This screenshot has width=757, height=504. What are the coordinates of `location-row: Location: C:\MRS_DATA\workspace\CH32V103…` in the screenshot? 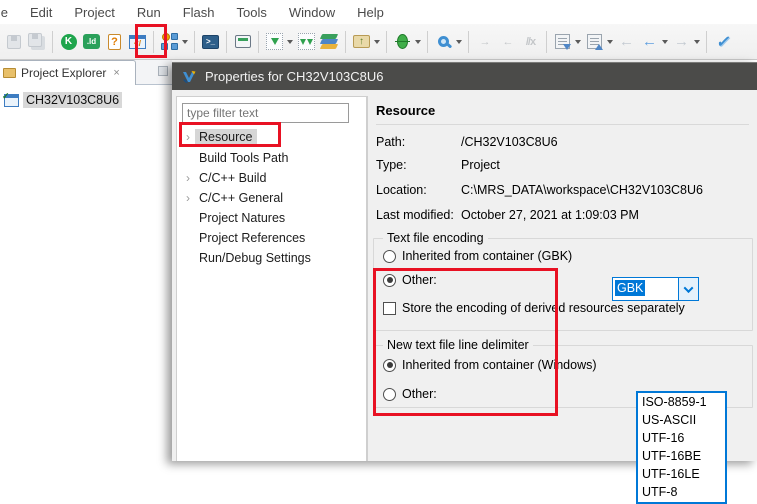 It's located at (539, 190).